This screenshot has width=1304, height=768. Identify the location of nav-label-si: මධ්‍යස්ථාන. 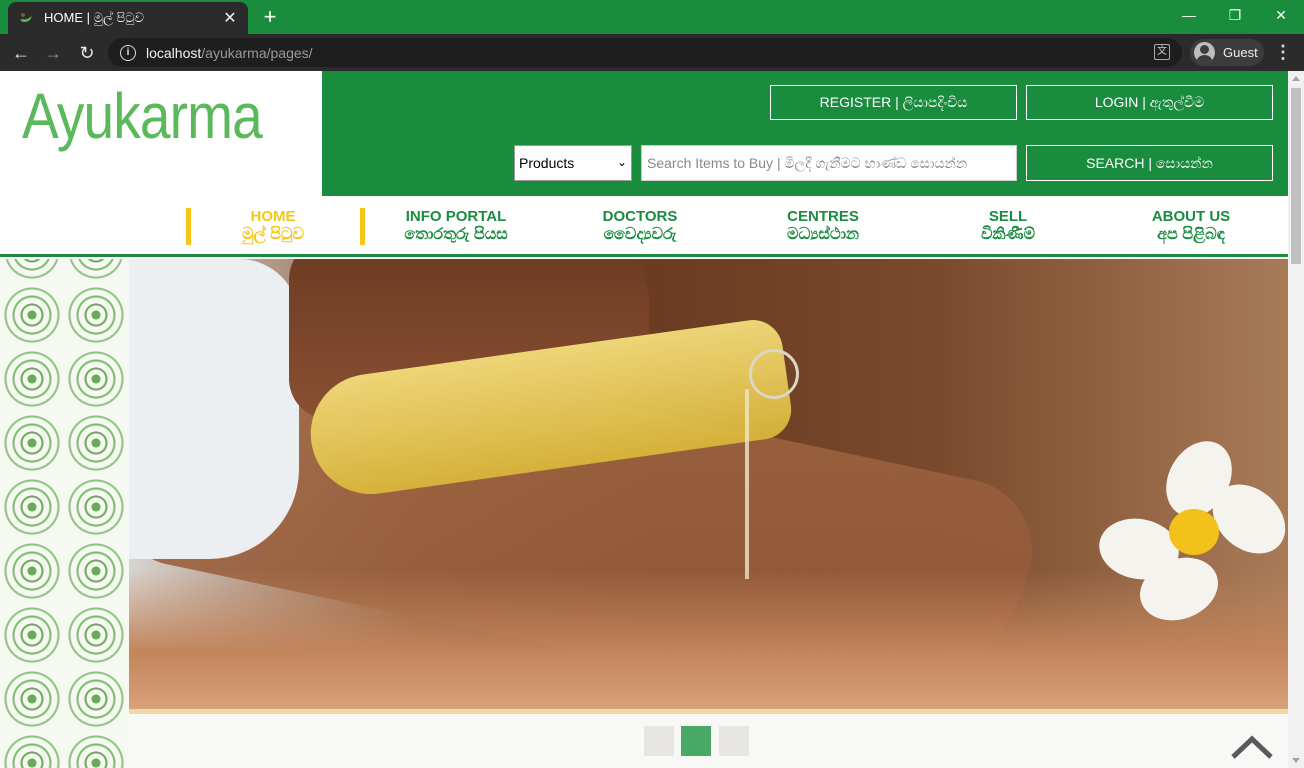
(823, 234).